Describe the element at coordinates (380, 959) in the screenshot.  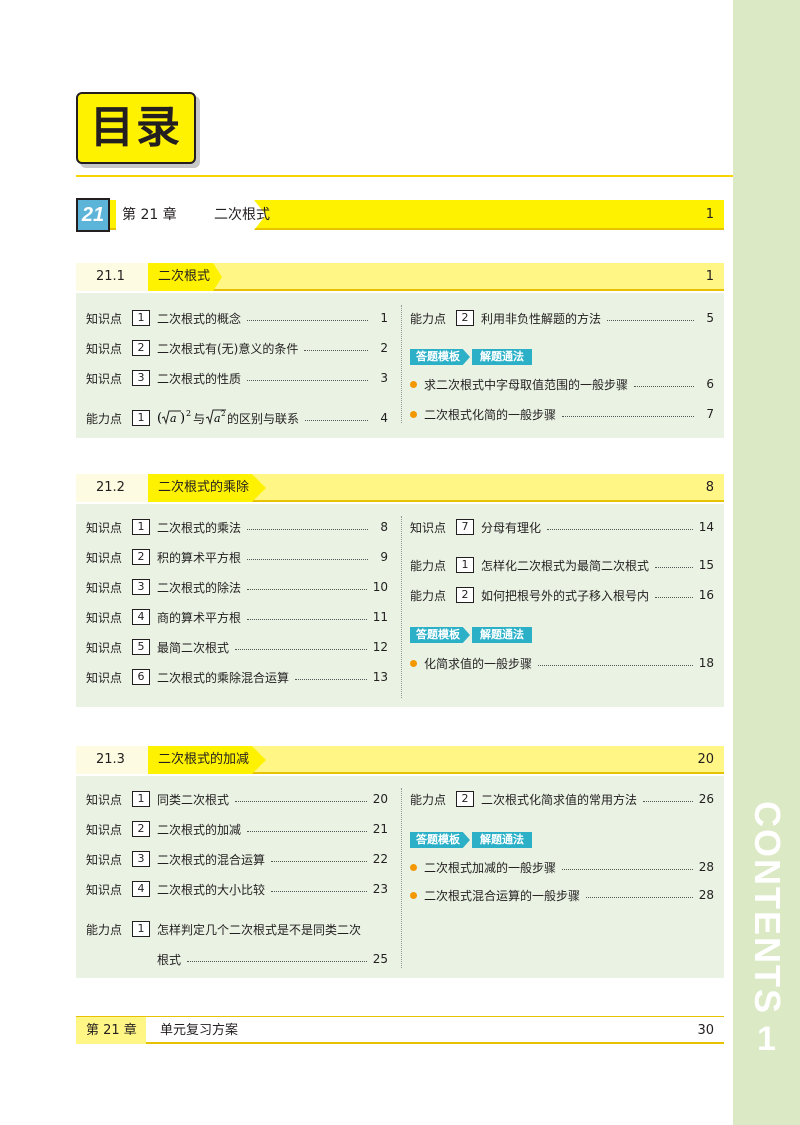
I see `entry-page: 25` at that location.